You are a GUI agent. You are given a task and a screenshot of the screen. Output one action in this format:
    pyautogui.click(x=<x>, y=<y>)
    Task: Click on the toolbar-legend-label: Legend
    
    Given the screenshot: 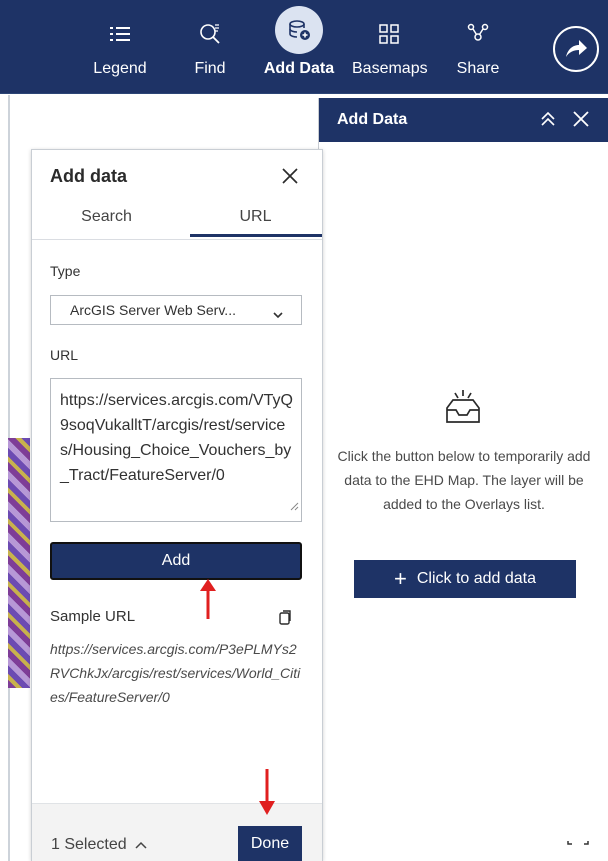 What is the action you would take?
    pyautogui.click(x=120, y=68)
    